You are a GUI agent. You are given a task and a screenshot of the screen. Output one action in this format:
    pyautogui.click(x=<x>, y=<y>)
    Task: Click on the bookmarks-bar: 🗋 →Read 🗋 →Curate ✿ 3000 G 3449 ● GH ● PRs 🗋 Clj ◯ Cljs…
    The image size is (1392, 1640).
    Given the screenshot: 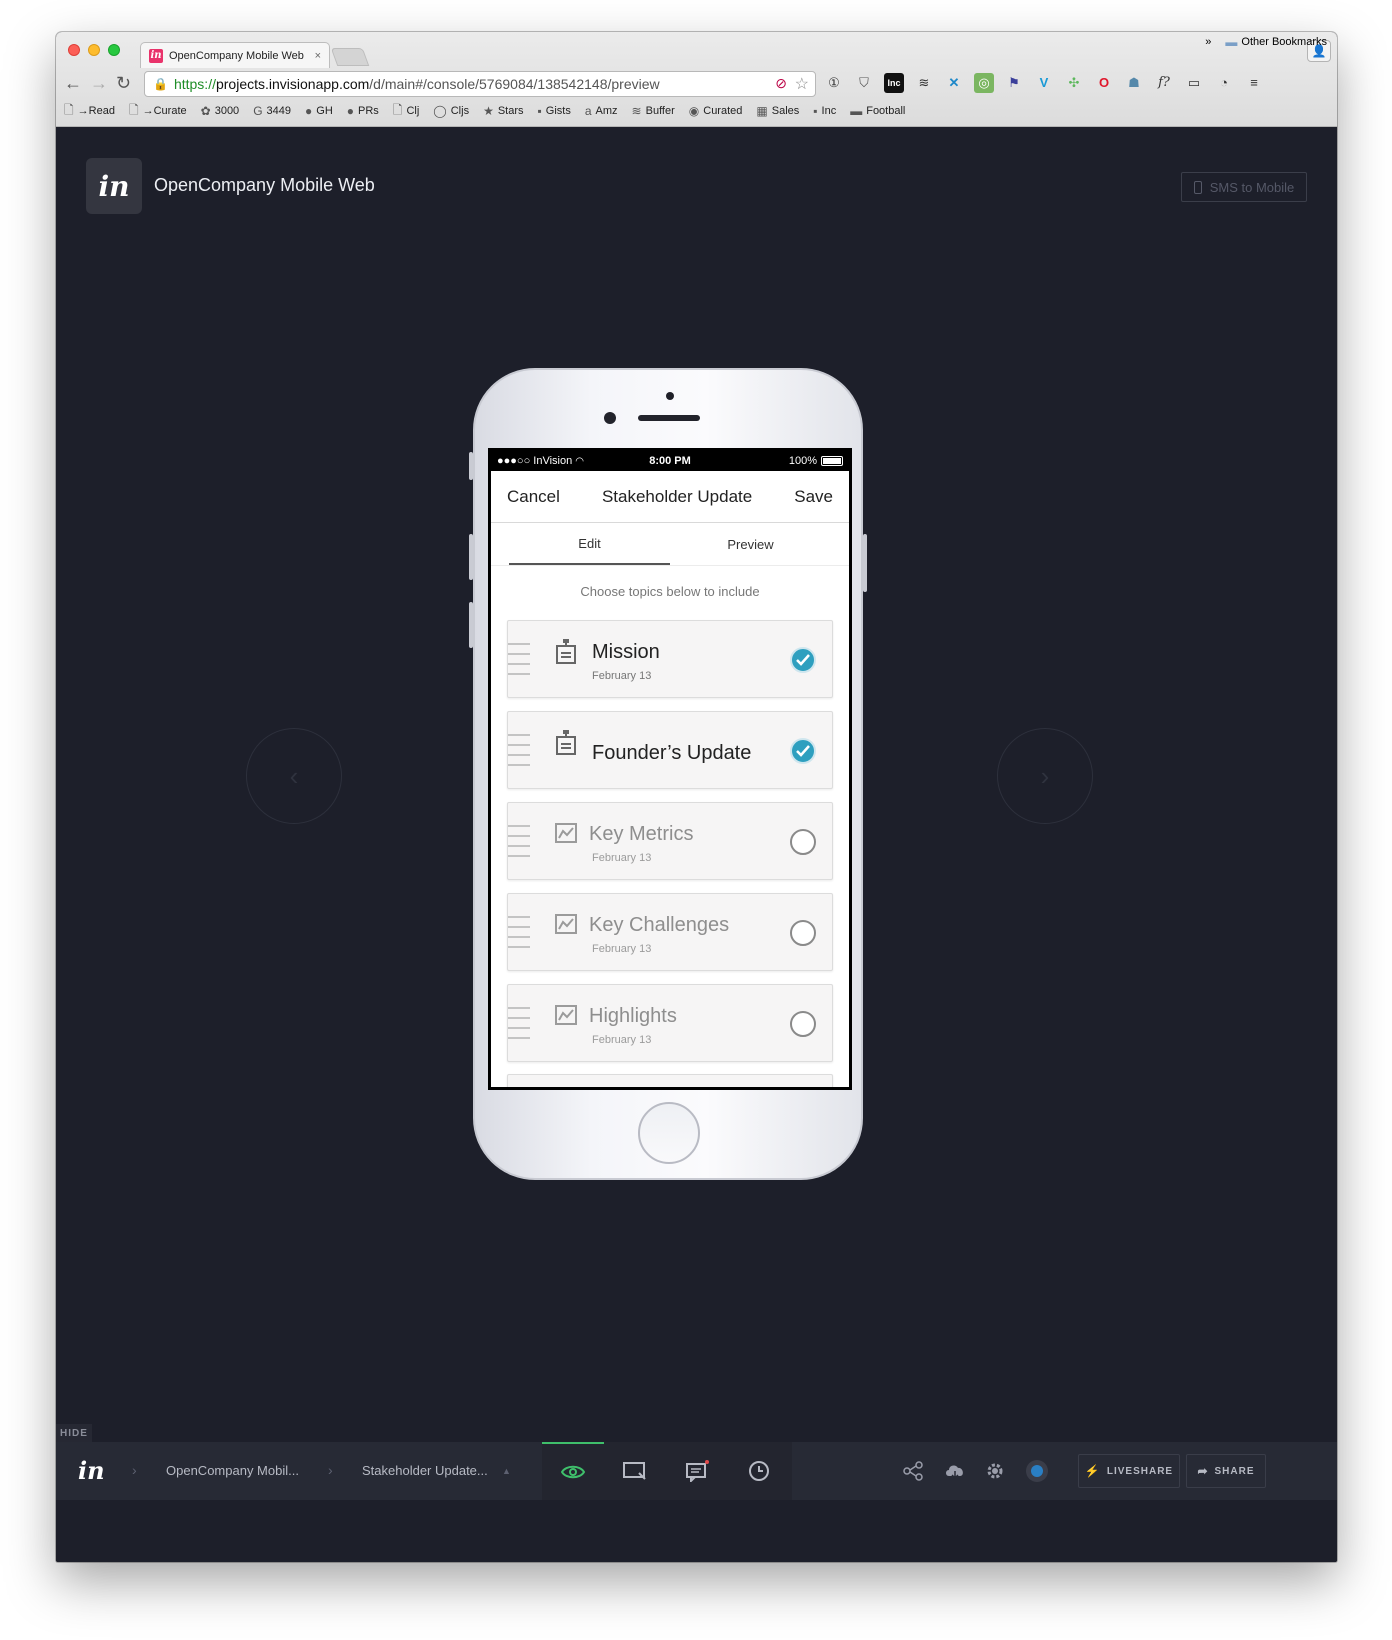 What is the action you would take?
    pyautogui.click(x=696, y=111)
    